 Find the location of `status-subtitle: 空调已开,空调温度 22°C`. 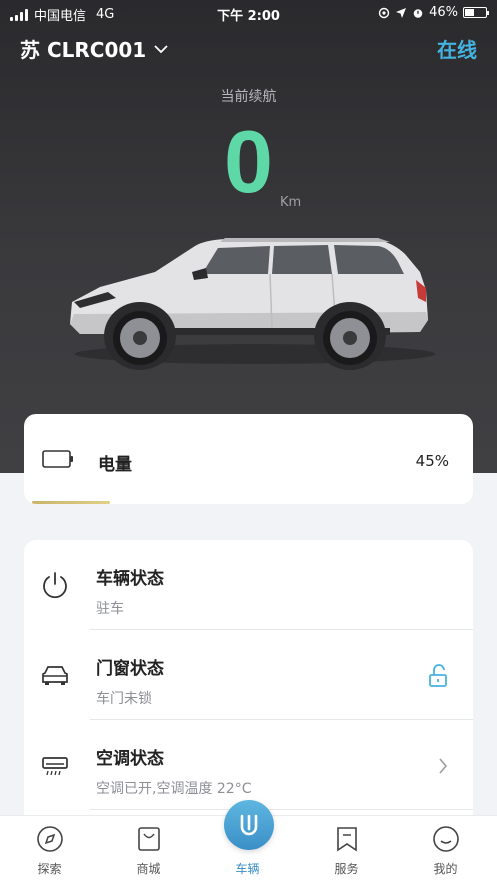

status-subtitle: 空调已开,空调温度 22°C is located at coordinates (174, 789).